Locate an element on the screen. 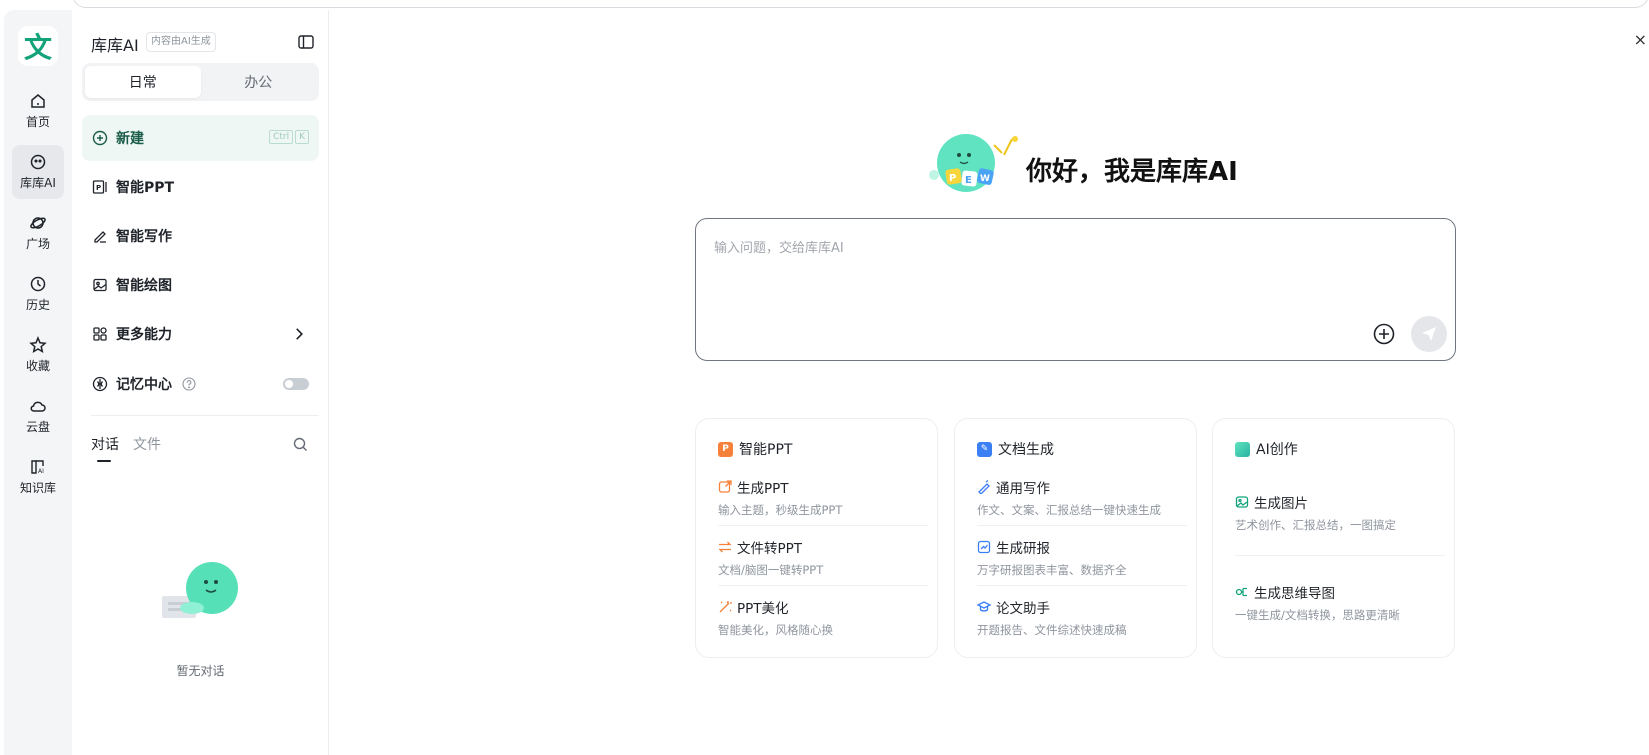  item-title: 生成PPT is located at coordinates (763, 489).